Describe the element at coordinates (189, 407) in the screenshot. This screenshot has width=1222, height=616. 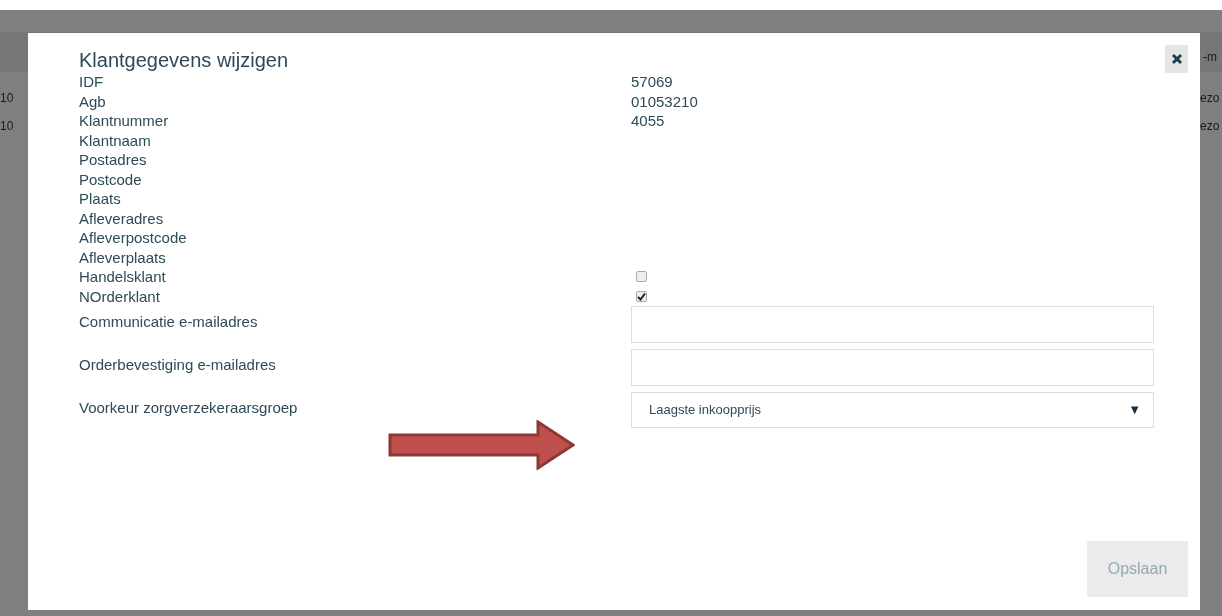
I see `field-label: Voorkeur zorgverzekeraarsgroep` at that location.